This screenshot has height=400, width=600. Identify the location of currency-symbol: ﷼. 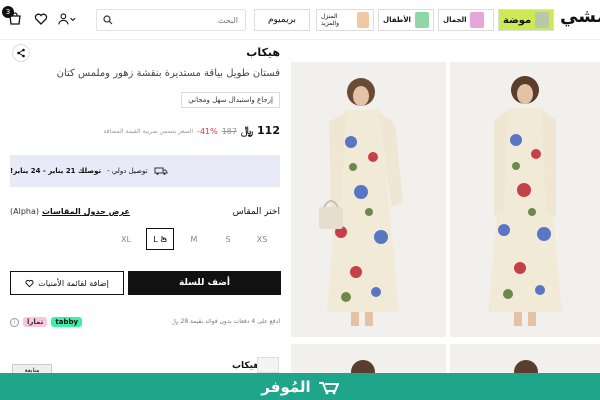
(247, 130).